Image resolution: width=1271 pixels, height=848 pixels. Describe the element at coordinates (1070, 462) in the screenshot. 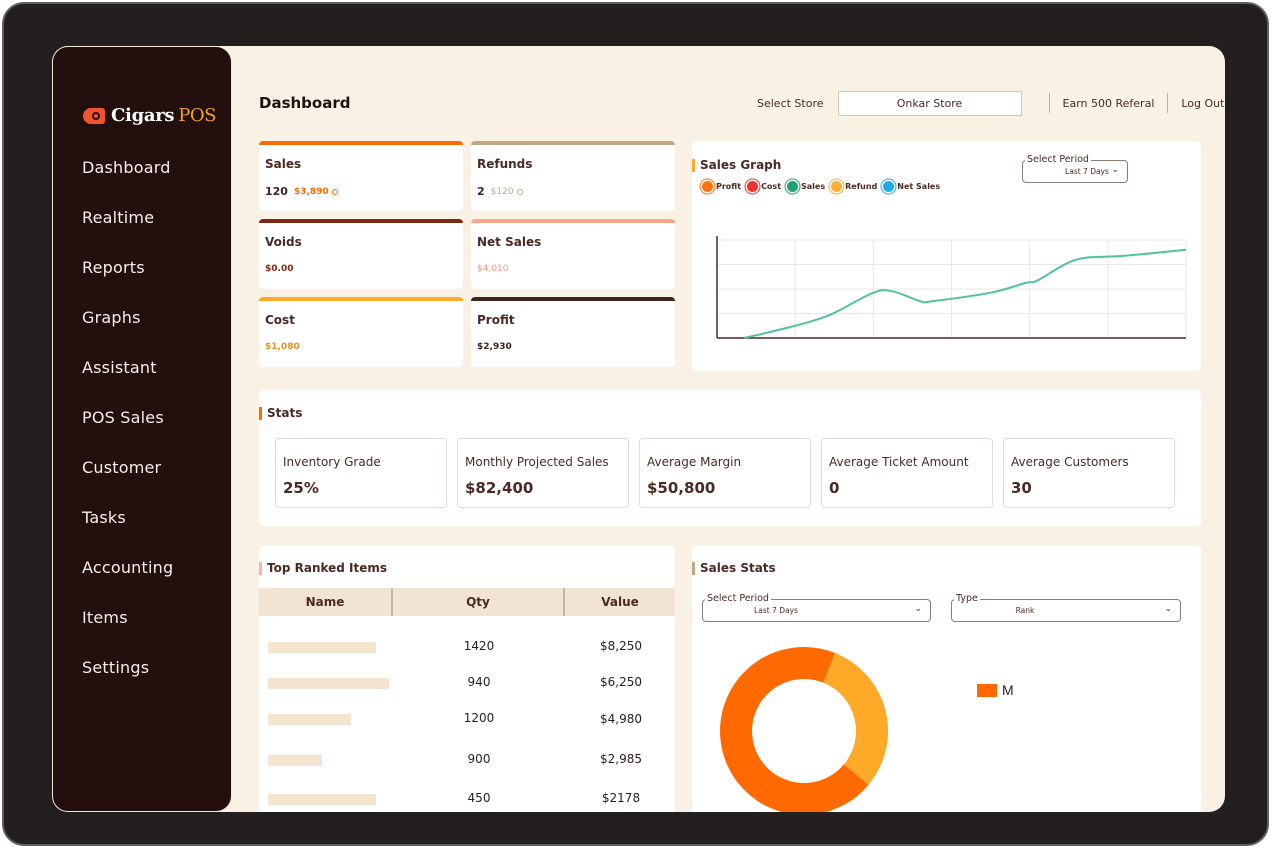

I see `stat-label: Average Customers` at that location.